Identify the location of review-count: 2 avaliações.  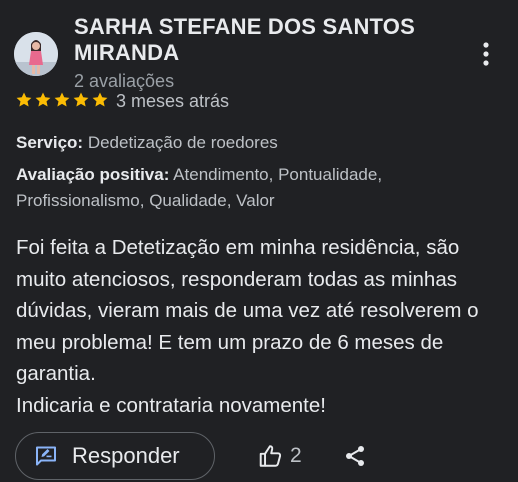
(124, 81).